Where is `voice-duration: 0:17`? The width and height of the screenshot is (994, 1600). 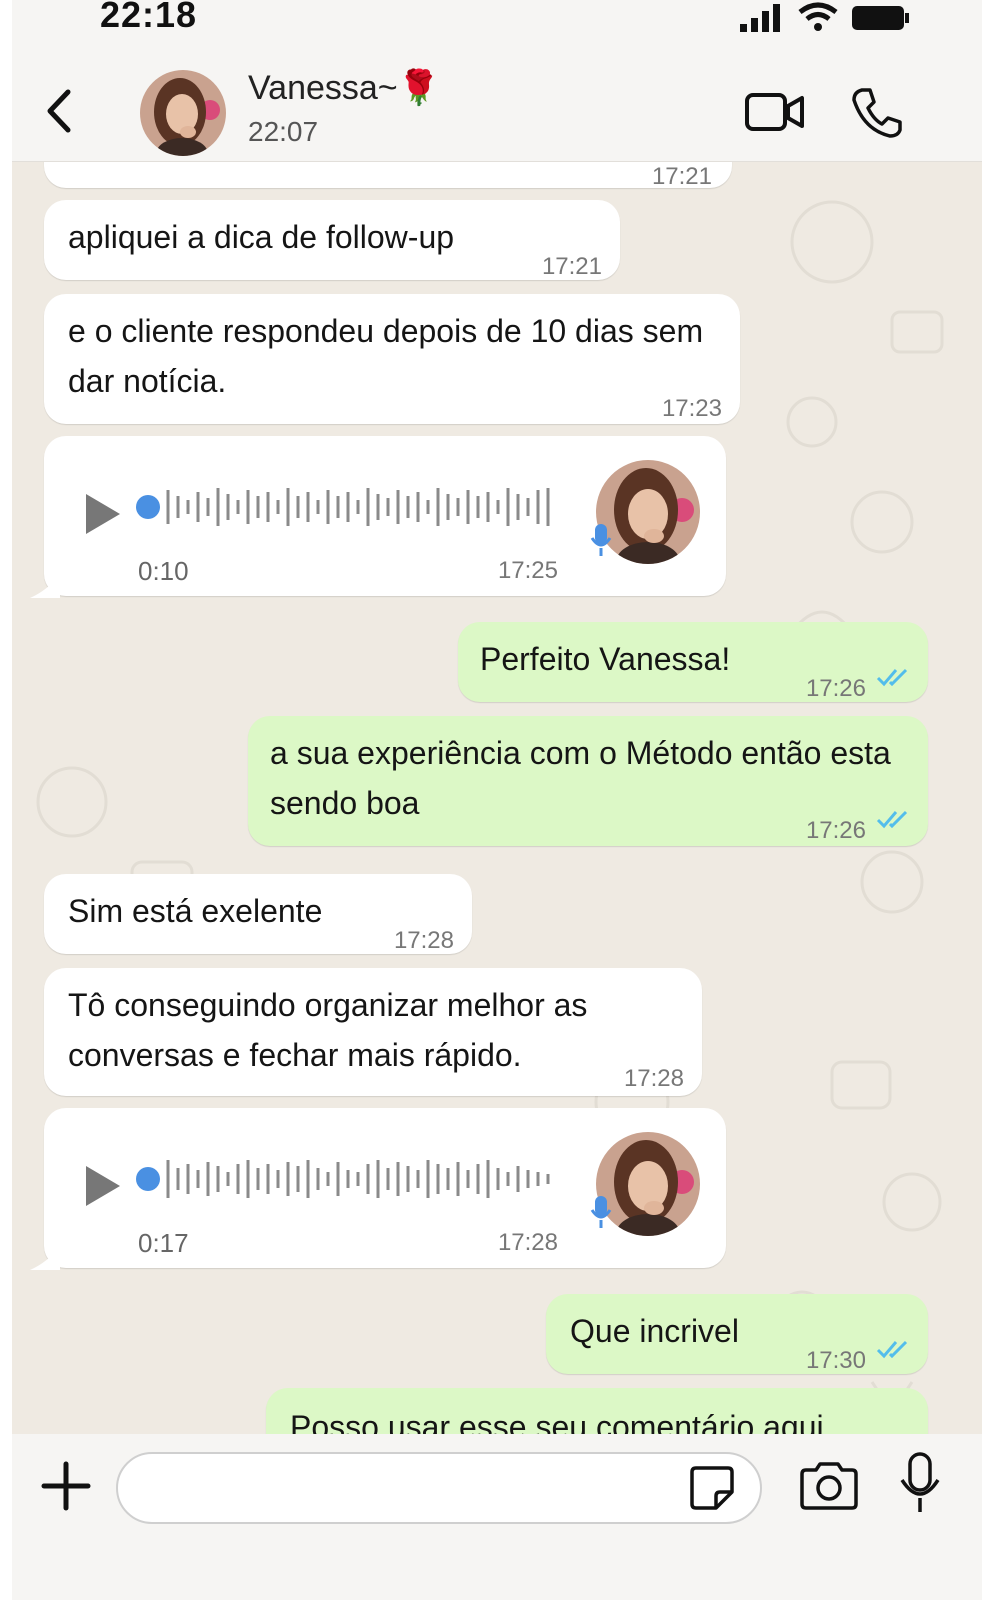
voice-duration: 0:17 is located at coordinates (163, 1243).